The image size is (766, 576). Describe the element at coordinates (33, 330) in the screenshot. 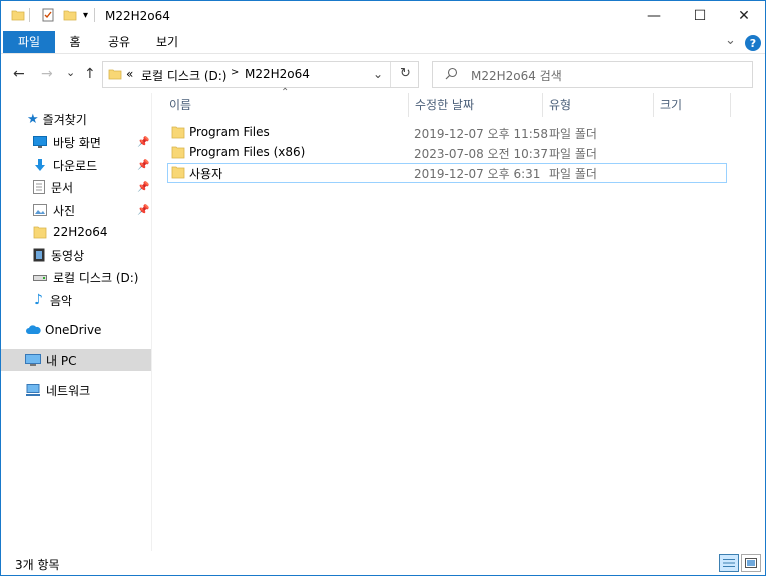

I see `cloud-icon` at that location.